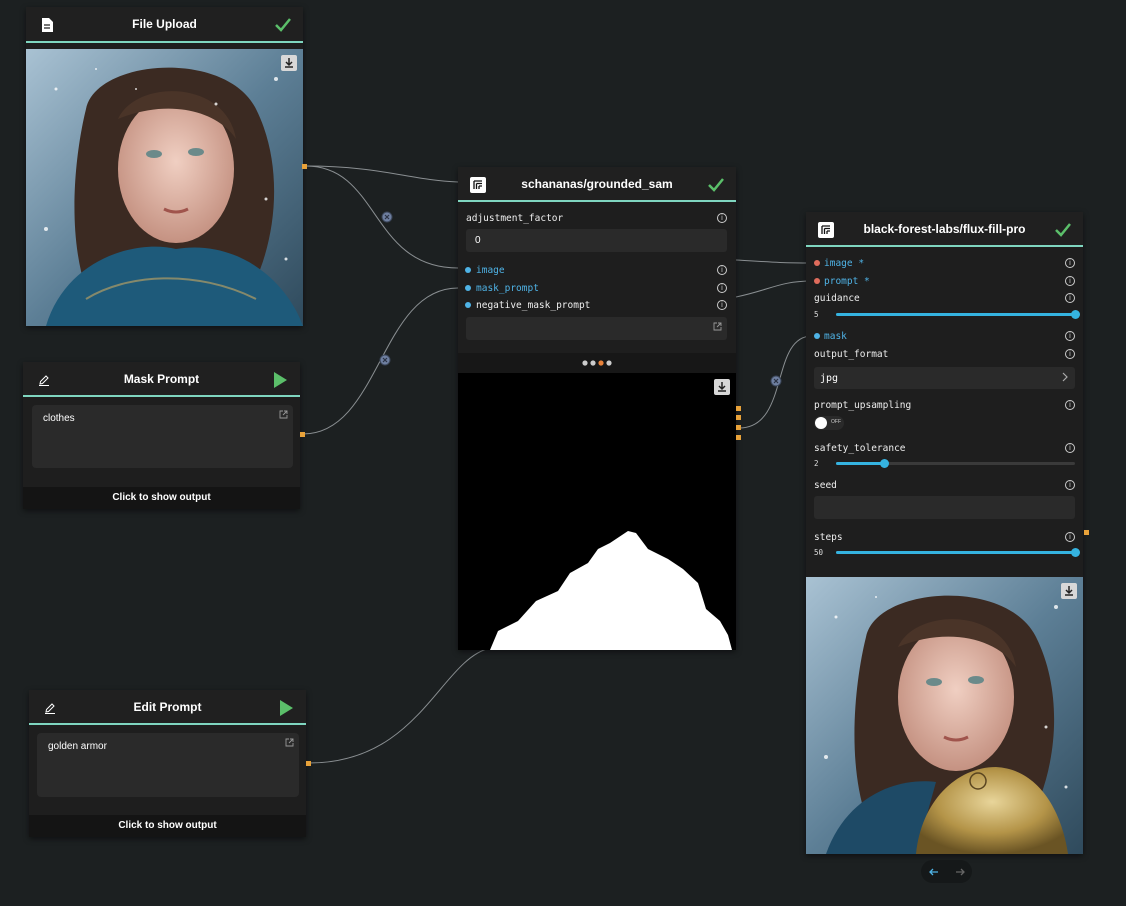 The width and height of the screenshot is (1126, 906). Describe the element at coordinates (507, 288) in the screenshot. I see `mask-prompt-input-label: mask_prompt` at that location.